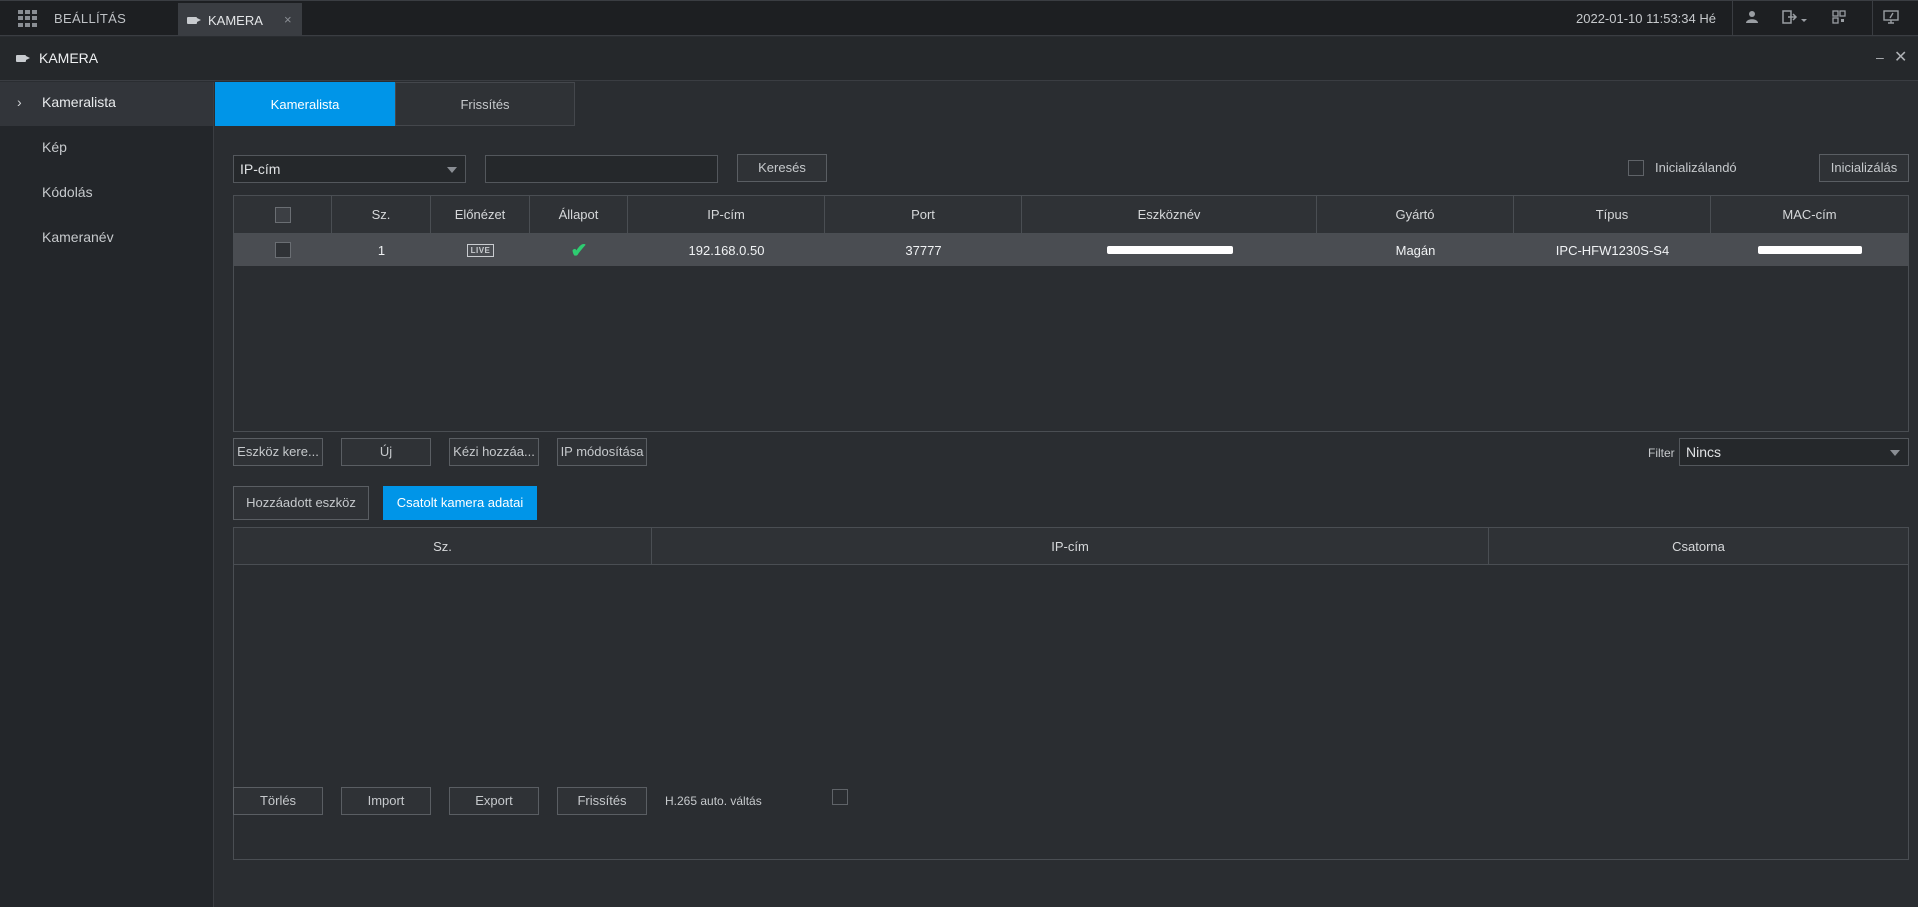 The image size is (1918, 907). What do you see at coordinates (840, 797) in the screenshot?
I see `h265-checkbox` at bounding box center [840, 797].